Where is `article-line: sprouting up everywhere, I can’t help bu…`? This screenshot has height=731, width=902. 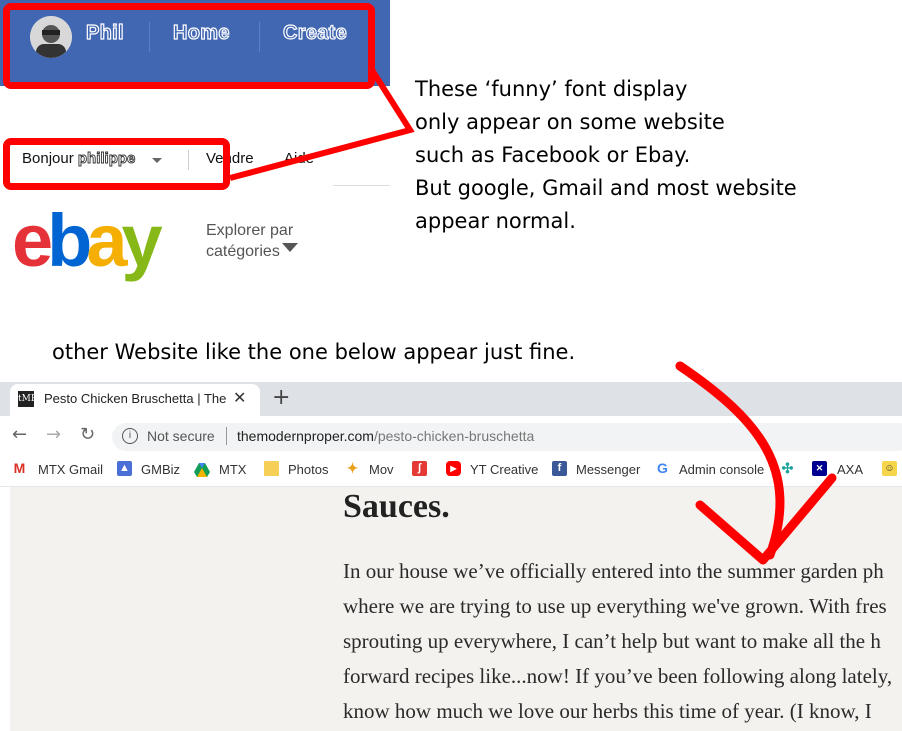 article-line: sprouting up everywhere, I can’t help bu… is located at coordinates (612, 641).